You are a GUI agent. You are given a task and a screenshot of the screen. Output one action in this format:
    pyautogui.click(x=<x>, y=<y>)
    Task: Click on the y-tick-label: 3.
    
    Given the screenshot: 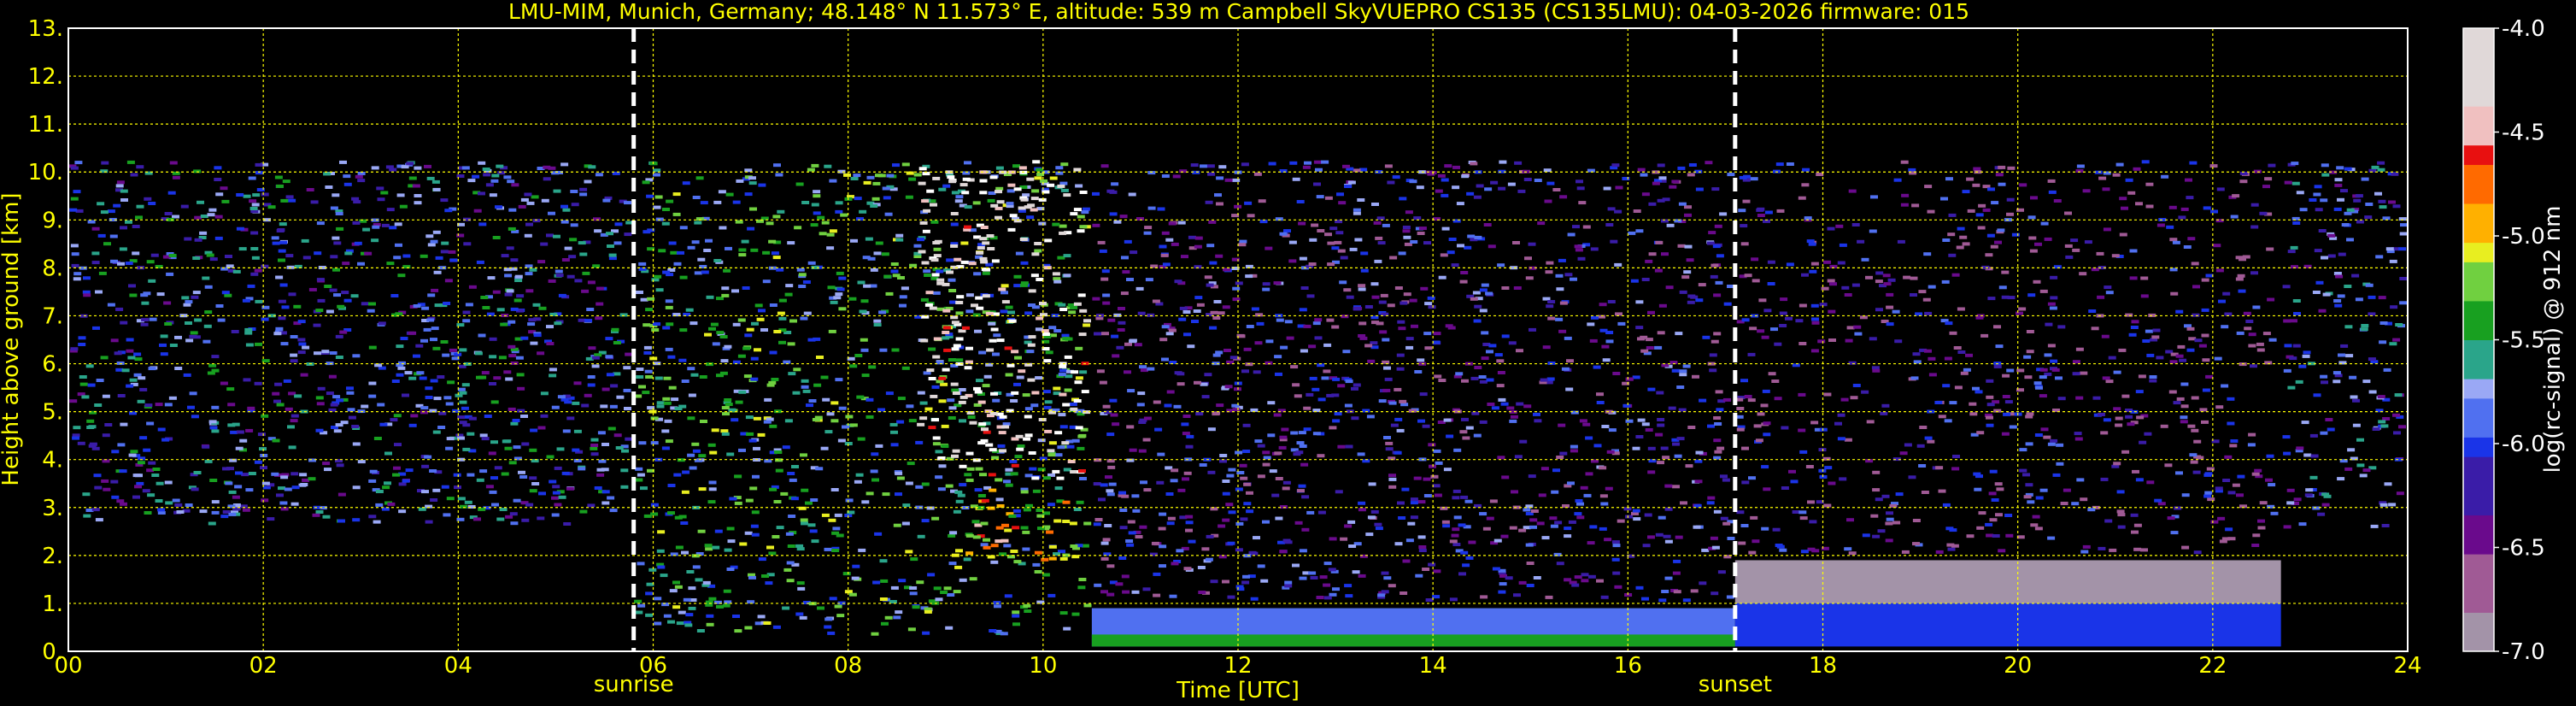 What is the action you would take?
    pyautogui.click(x=52, y=508)
    